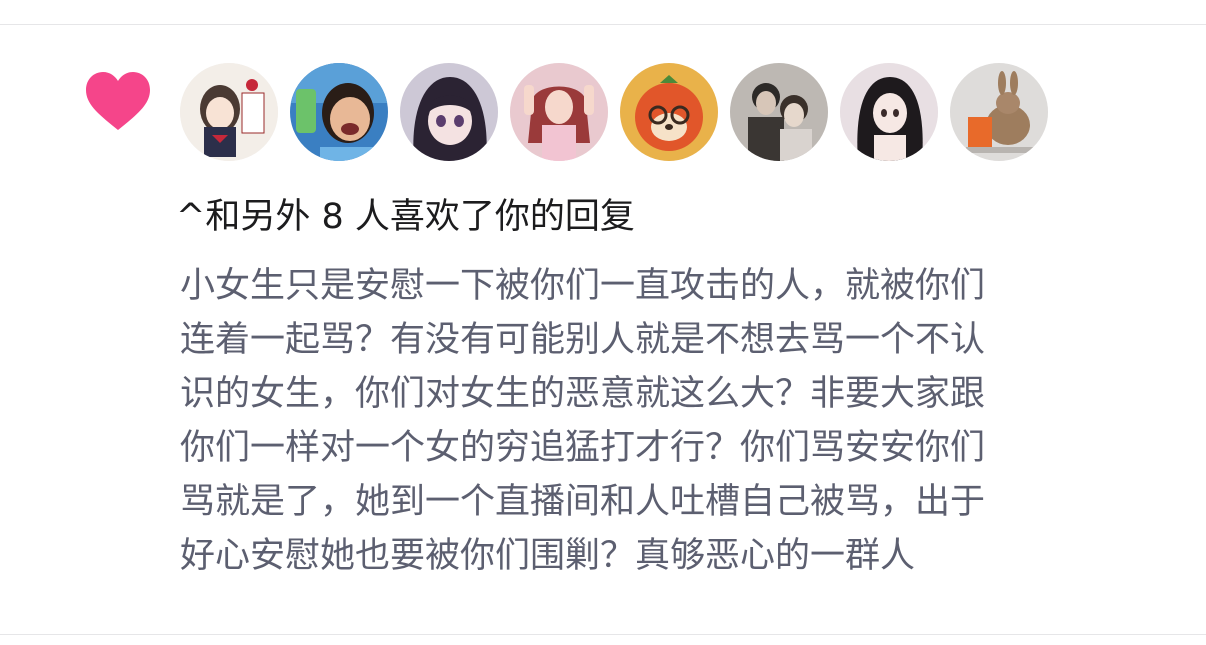  Describe the element at coordinates (583, 394) in the screenshot. I see `reply-line: 识的女生，你们对女生的恶意就这么大？非要大家跟` at that location.